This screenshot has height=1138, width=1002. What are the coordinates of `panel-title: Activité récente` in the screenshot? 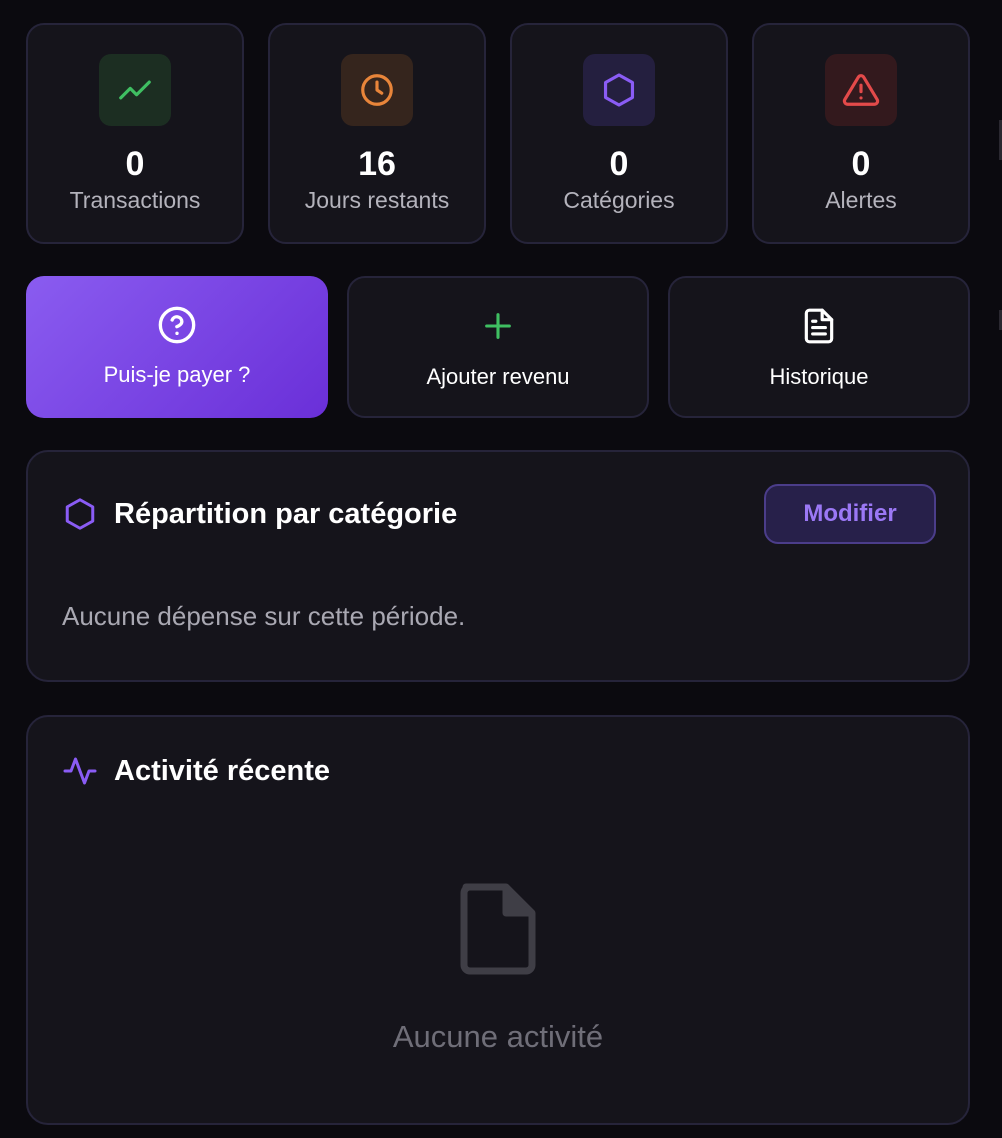 It's located at (222, 771).